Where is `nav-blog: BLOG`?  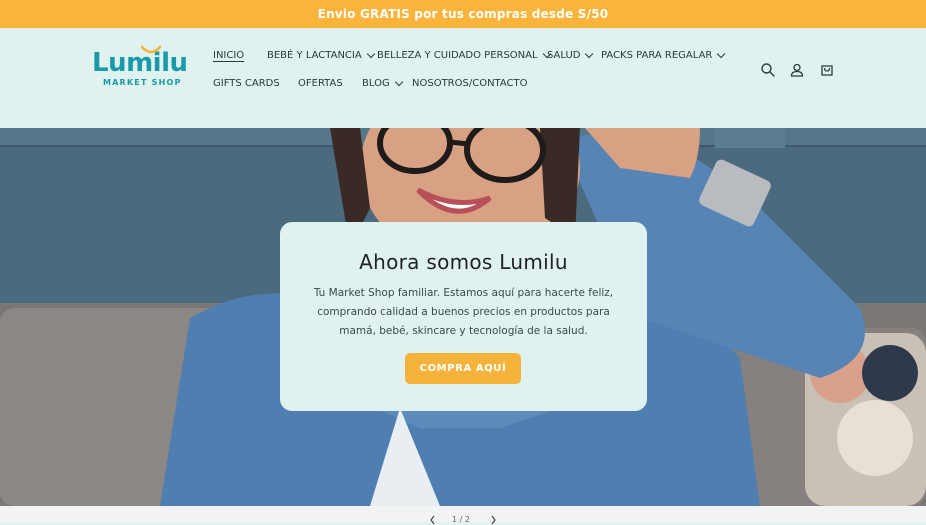 nav-blog: BLOG is located at coordinates (382, 83).